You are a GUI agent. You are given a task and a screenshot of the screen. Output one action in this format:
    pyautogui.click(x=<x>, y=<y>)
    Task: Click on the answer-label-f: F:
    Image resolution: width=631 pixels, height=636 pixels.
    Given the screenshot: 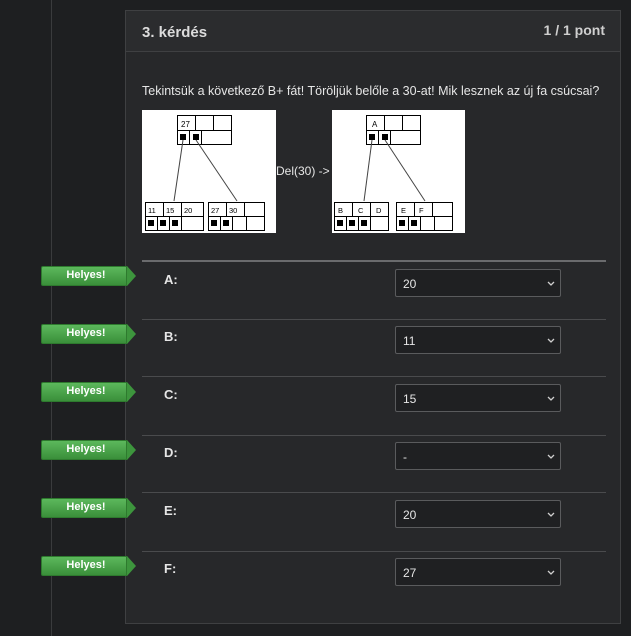 What is the action you would take?
    pyautogui.click(x=170, y=568)
    